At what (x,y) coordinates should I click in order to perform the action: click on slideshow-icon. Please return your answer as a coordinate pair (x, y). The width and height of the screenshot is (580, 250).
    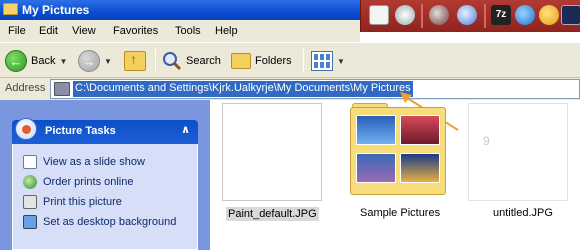
    Looking at the image, I should click on (30, 162).